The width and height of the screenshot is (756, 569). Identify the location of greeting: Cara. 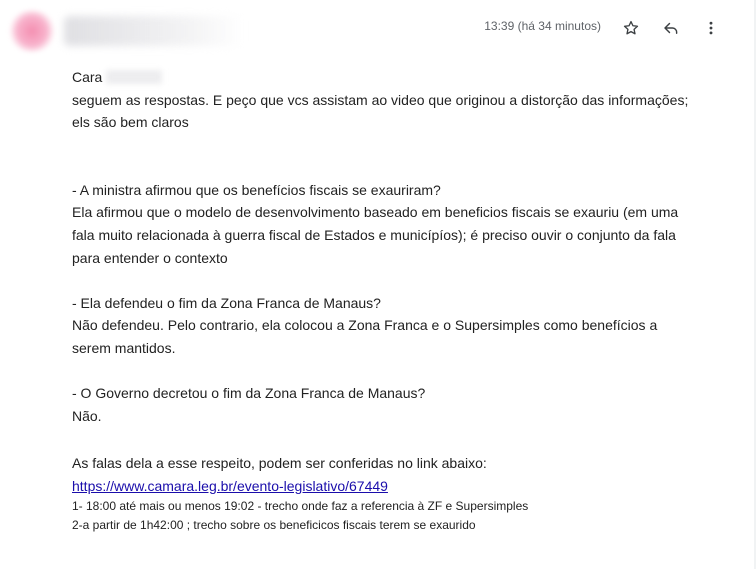
(87, 77).